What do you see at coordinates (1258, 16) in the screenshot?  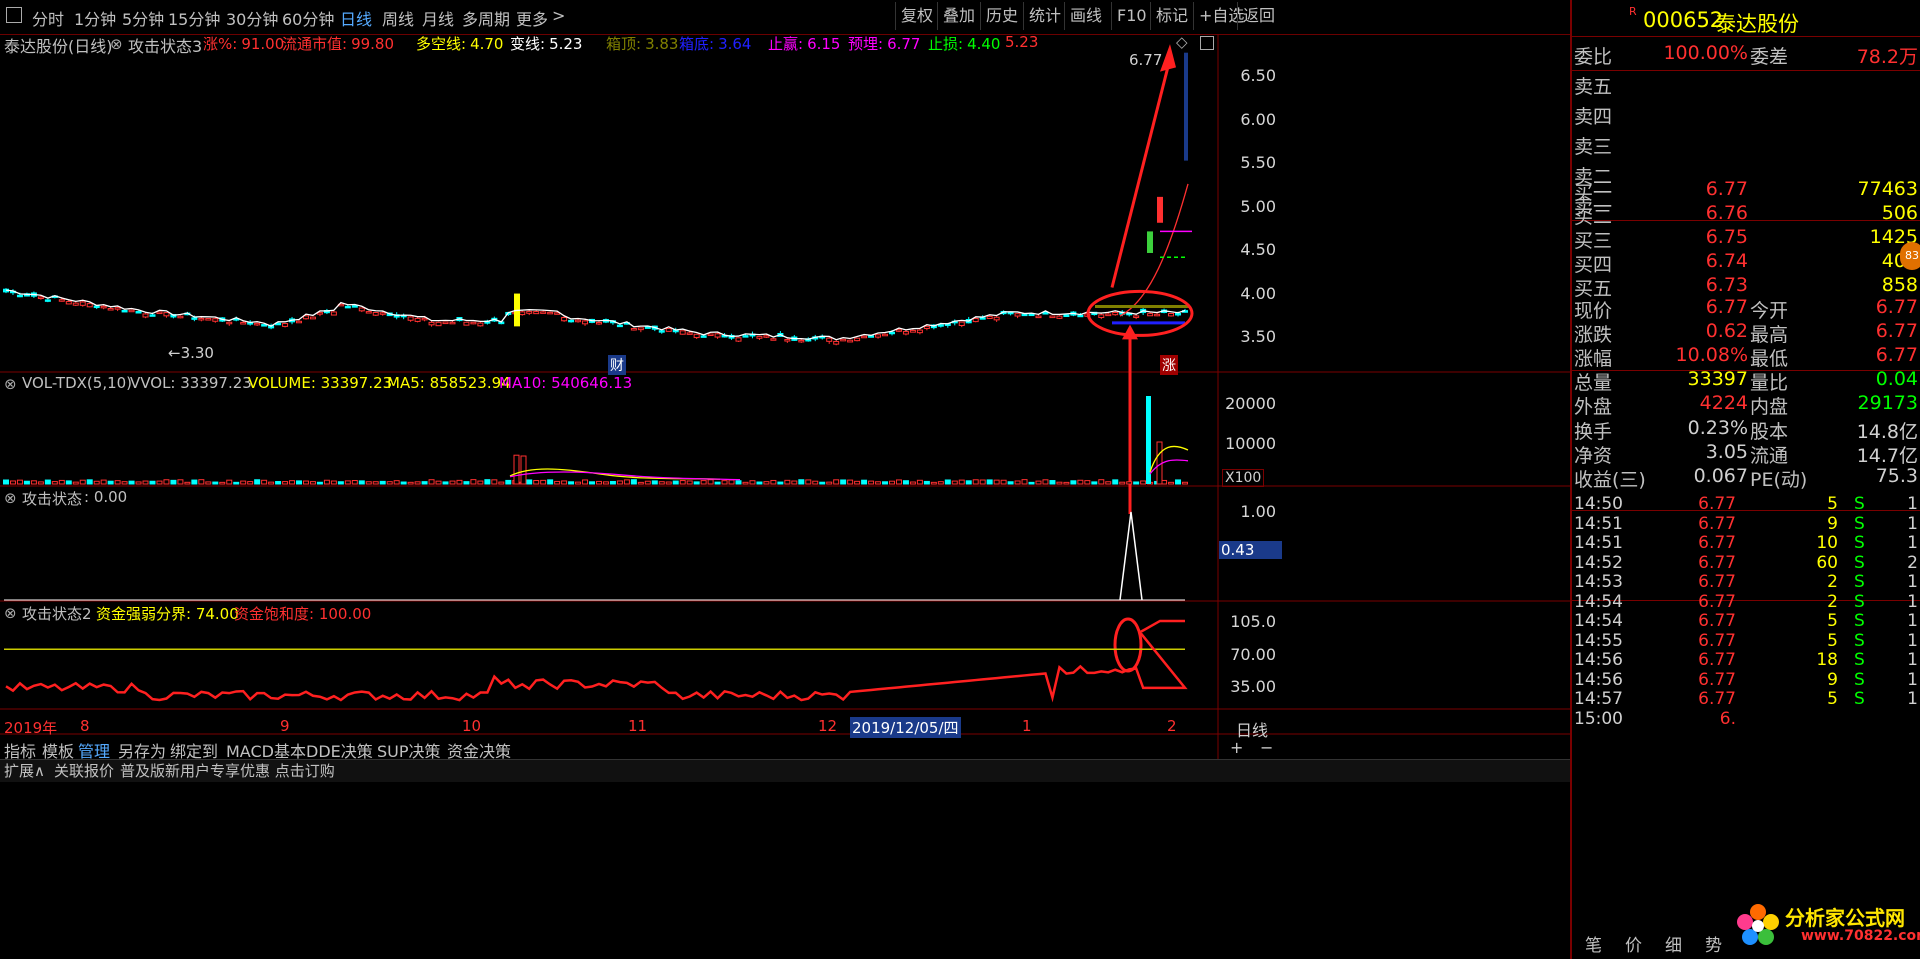 I see `toolbar-action-8: 返回` at bounding box center [1258, 16].